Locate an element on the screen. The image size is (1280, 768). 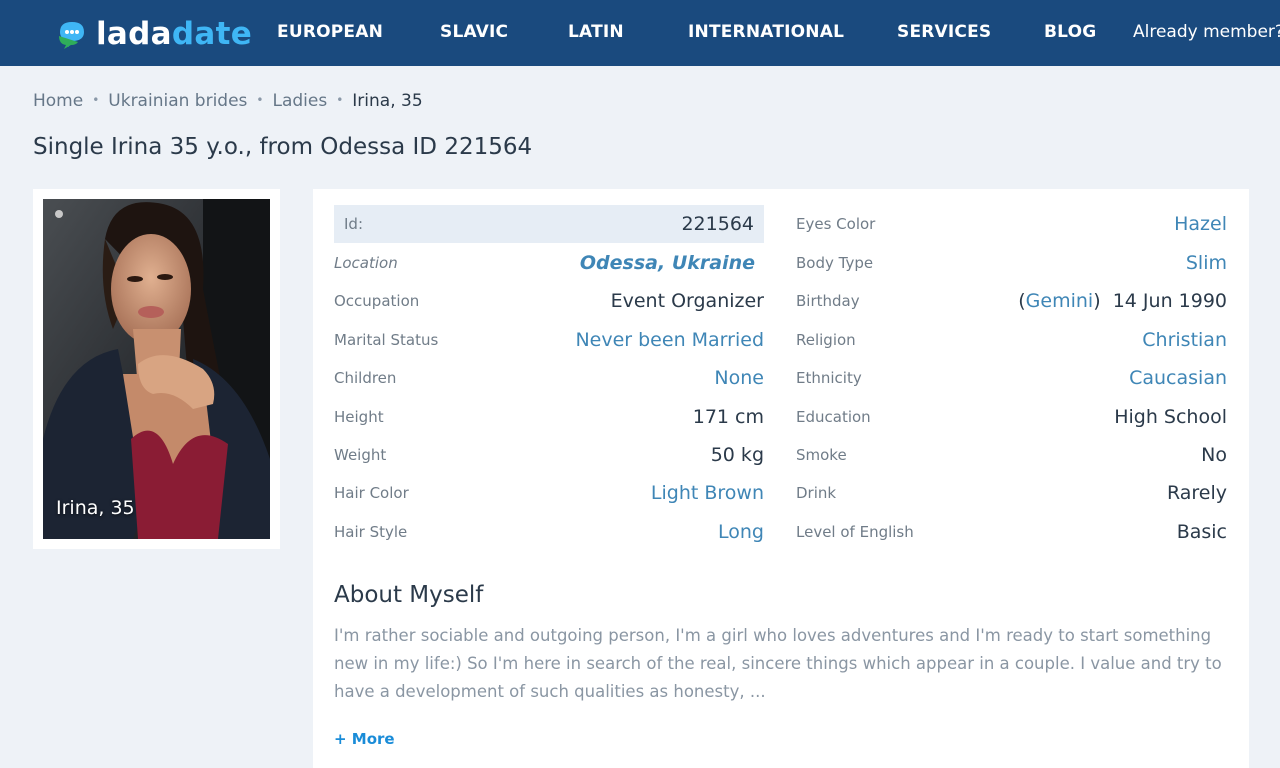
about-heading: About Myself is located at coordinates (409, 595).